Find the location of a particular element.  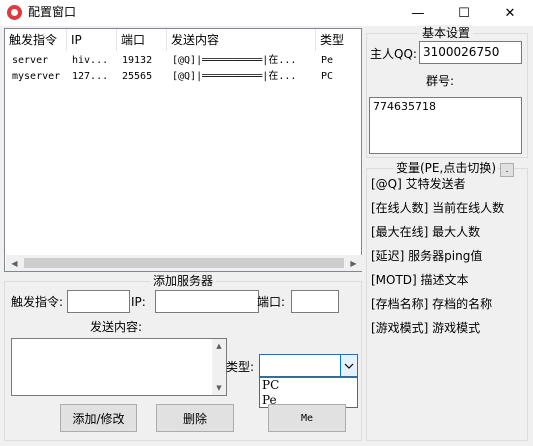

cell-trigger: server is located at coordinates (30, 60).